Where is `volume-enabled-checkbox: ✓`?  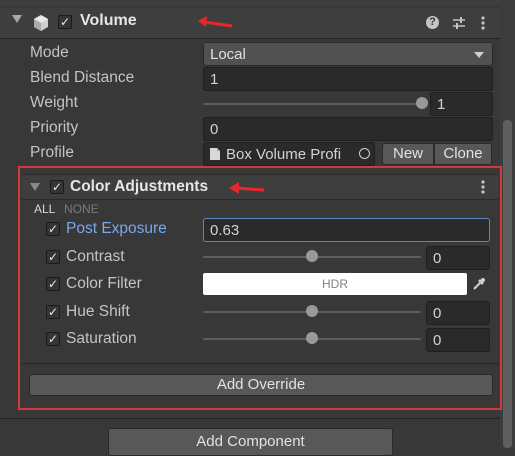 volume-enabled-checkbox: ✓ is located at coordinates (65, 22).